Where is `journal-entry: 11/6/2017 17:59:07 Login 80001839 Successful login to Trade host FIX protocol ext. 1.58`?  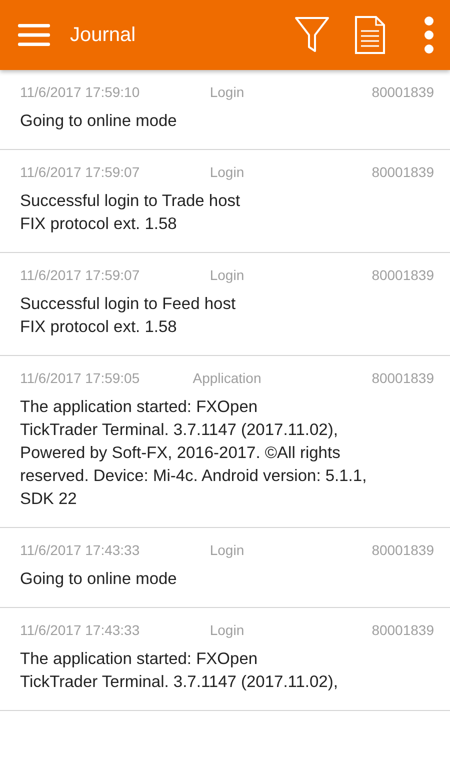
journal-entry: 11/6/2017 17:59:07 Login 80001839 Successful login to Trade host FIX protocol ext. 1.58 is located at coordinates (225, 201).